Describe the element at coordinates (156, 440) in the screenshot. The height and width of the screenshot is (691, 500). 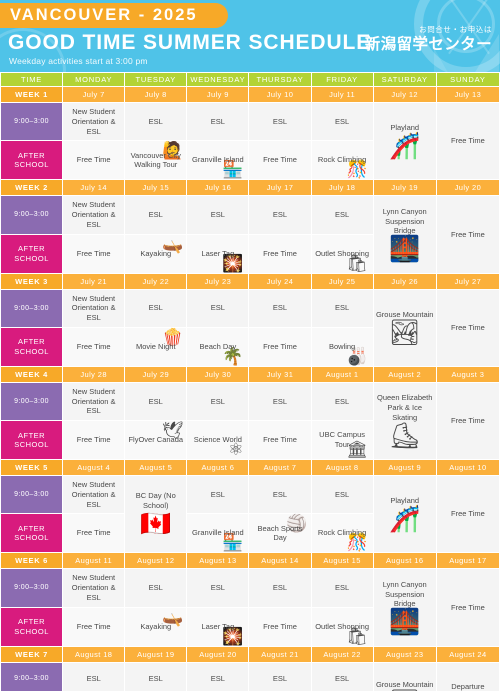
I see `afterschool-activity-label: FlyOver Canada` at that location.